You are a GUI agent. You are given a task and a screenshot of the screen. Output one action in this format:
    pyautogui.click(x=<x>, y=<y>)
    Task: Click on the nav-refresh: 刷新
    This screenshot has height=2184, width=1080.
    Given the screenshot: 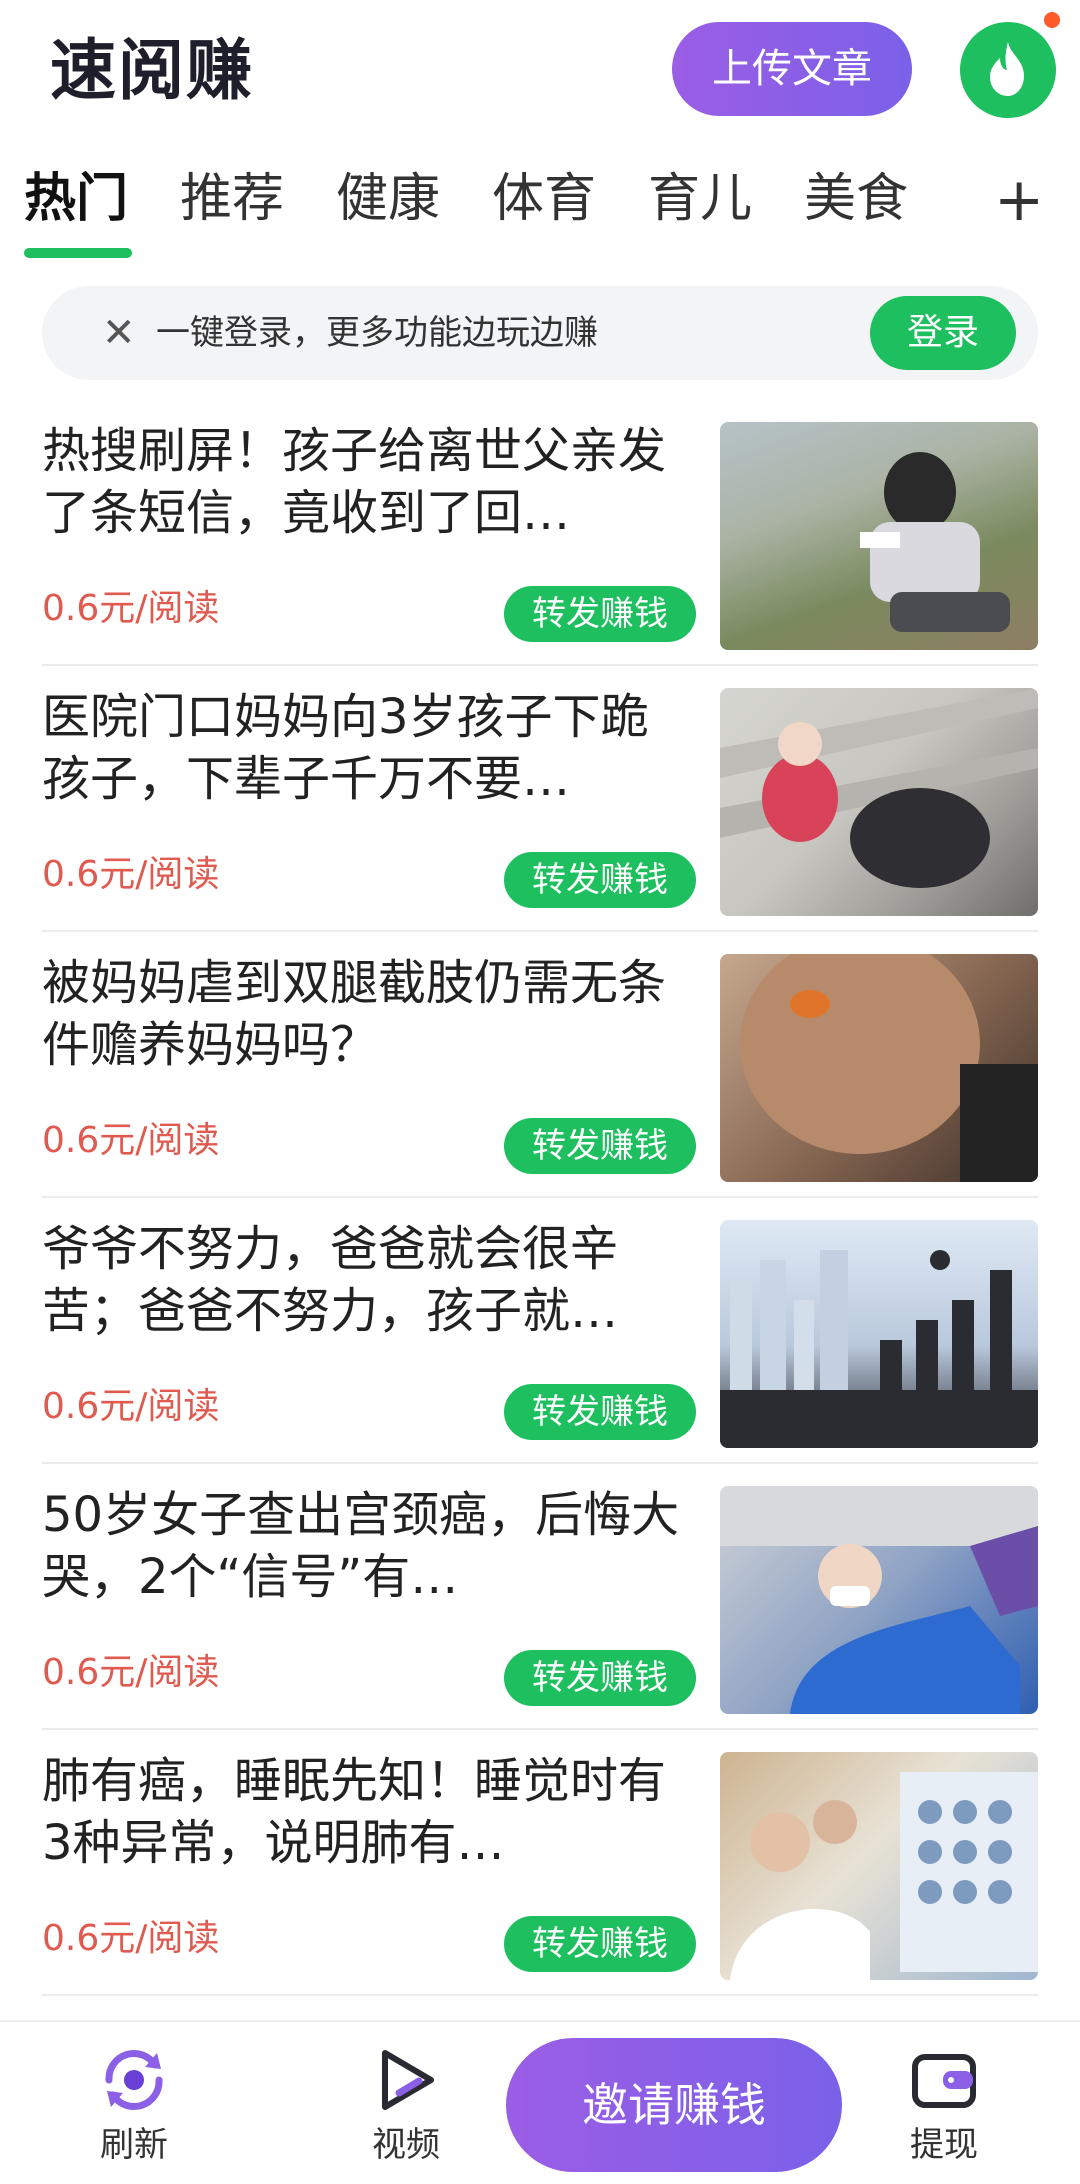 What is the action you would take?
    pyautogui.click(x=134, y=2104)
    